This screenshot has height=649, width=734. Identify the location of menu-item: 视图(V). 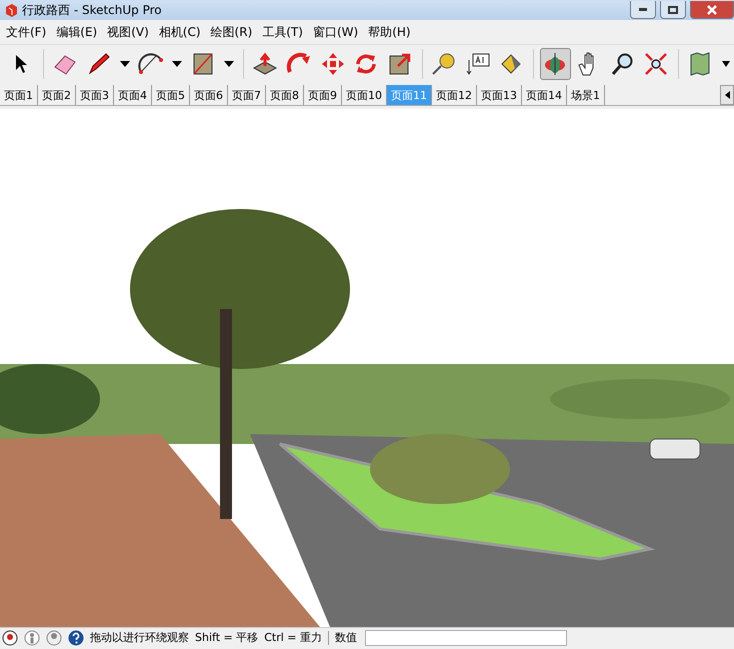
(128, 32).